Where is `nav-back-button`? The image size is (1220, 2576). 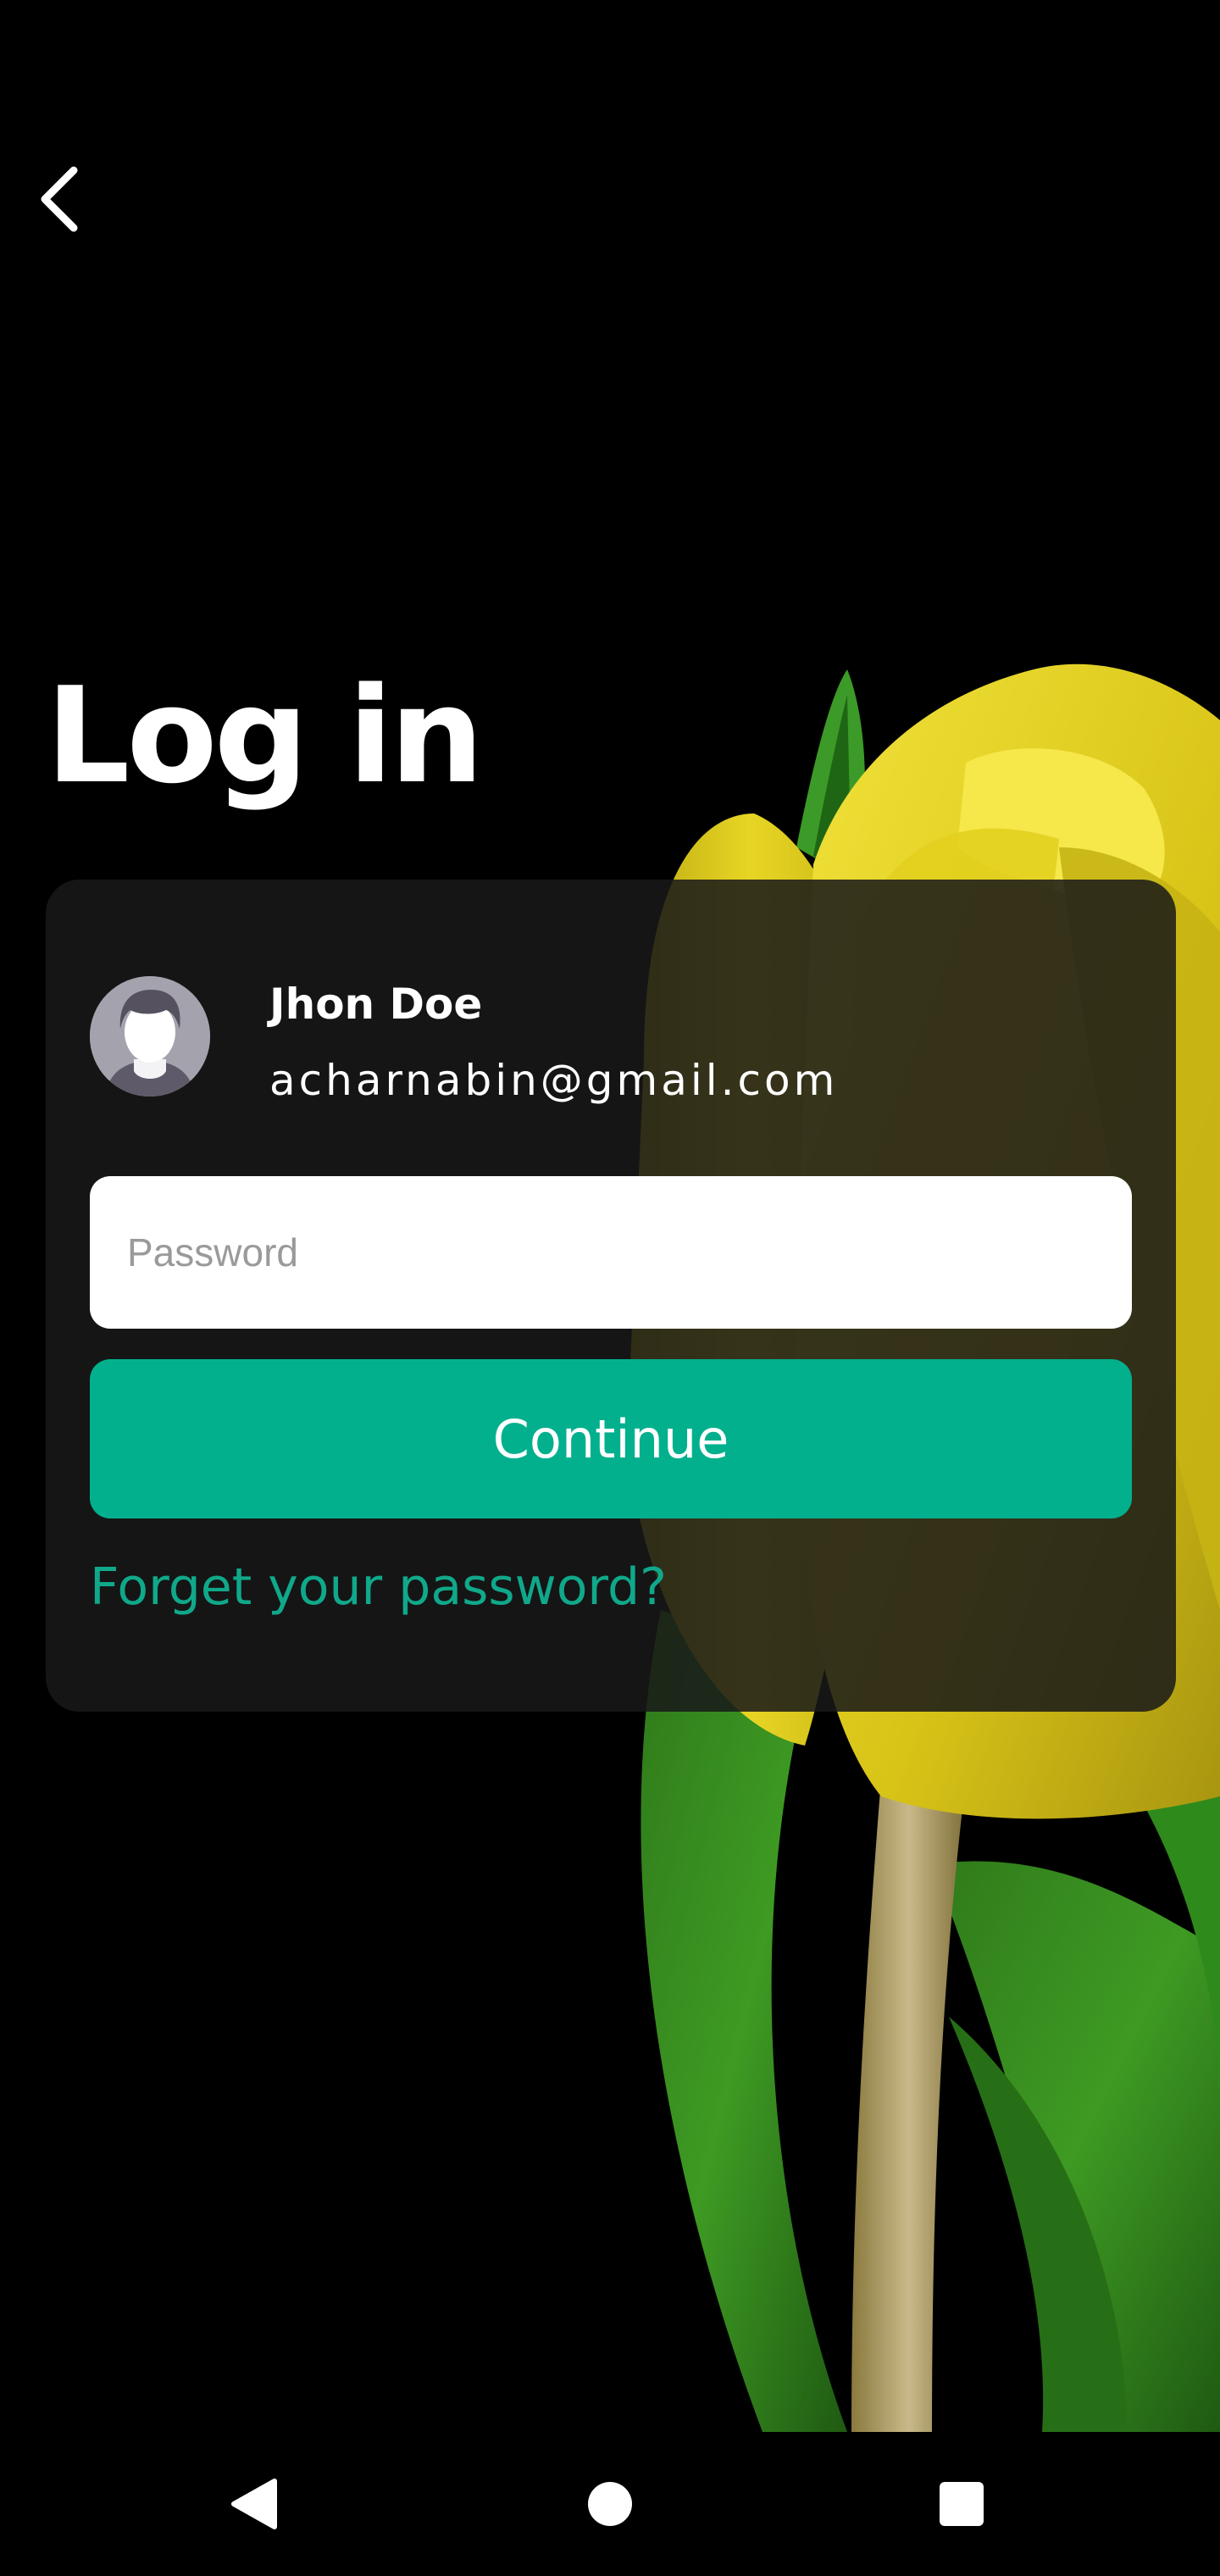 nav-back-button is located at coordinates (254, 2504).